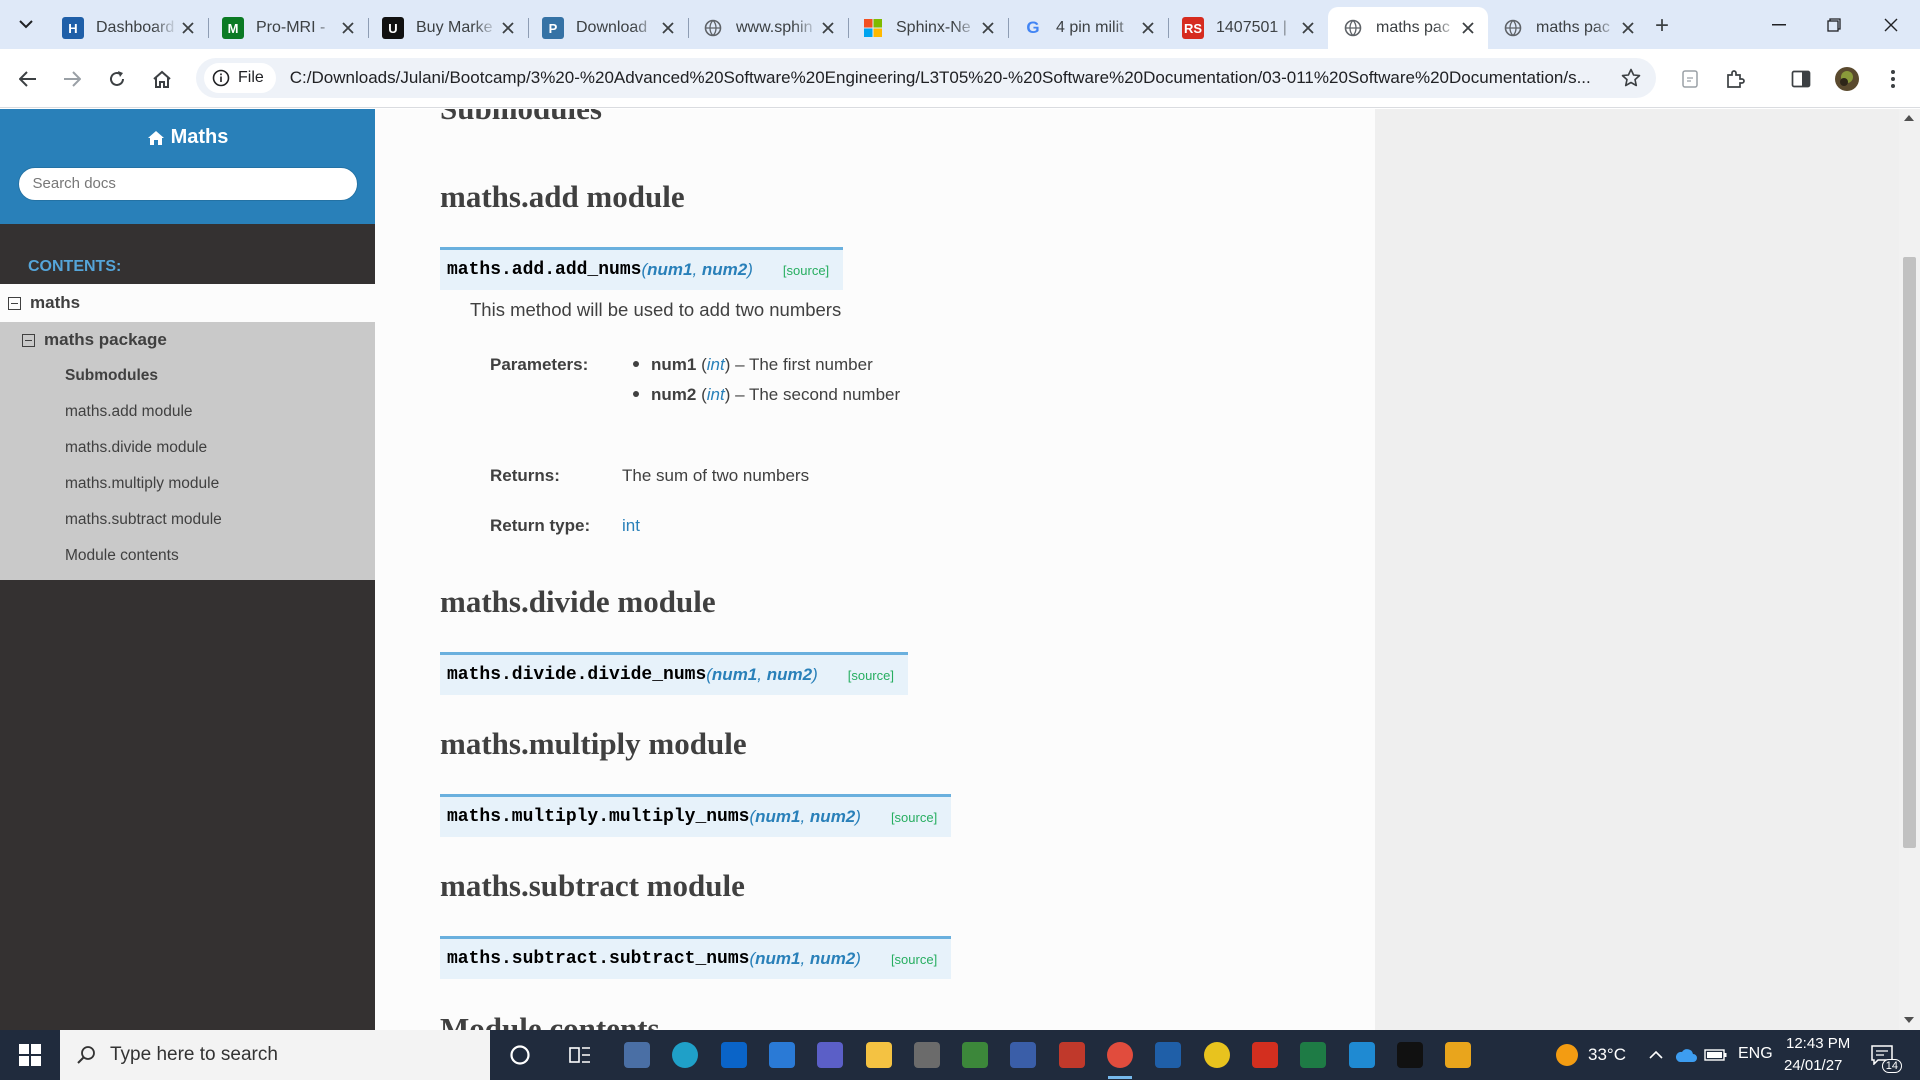 Image resolution: width=1920 pixels, height=1080 pixels. What do you see at coordinates (1909, 552) in the screenshot?
I see `scrollbar-thumb` at bounding box center [1909, 552].